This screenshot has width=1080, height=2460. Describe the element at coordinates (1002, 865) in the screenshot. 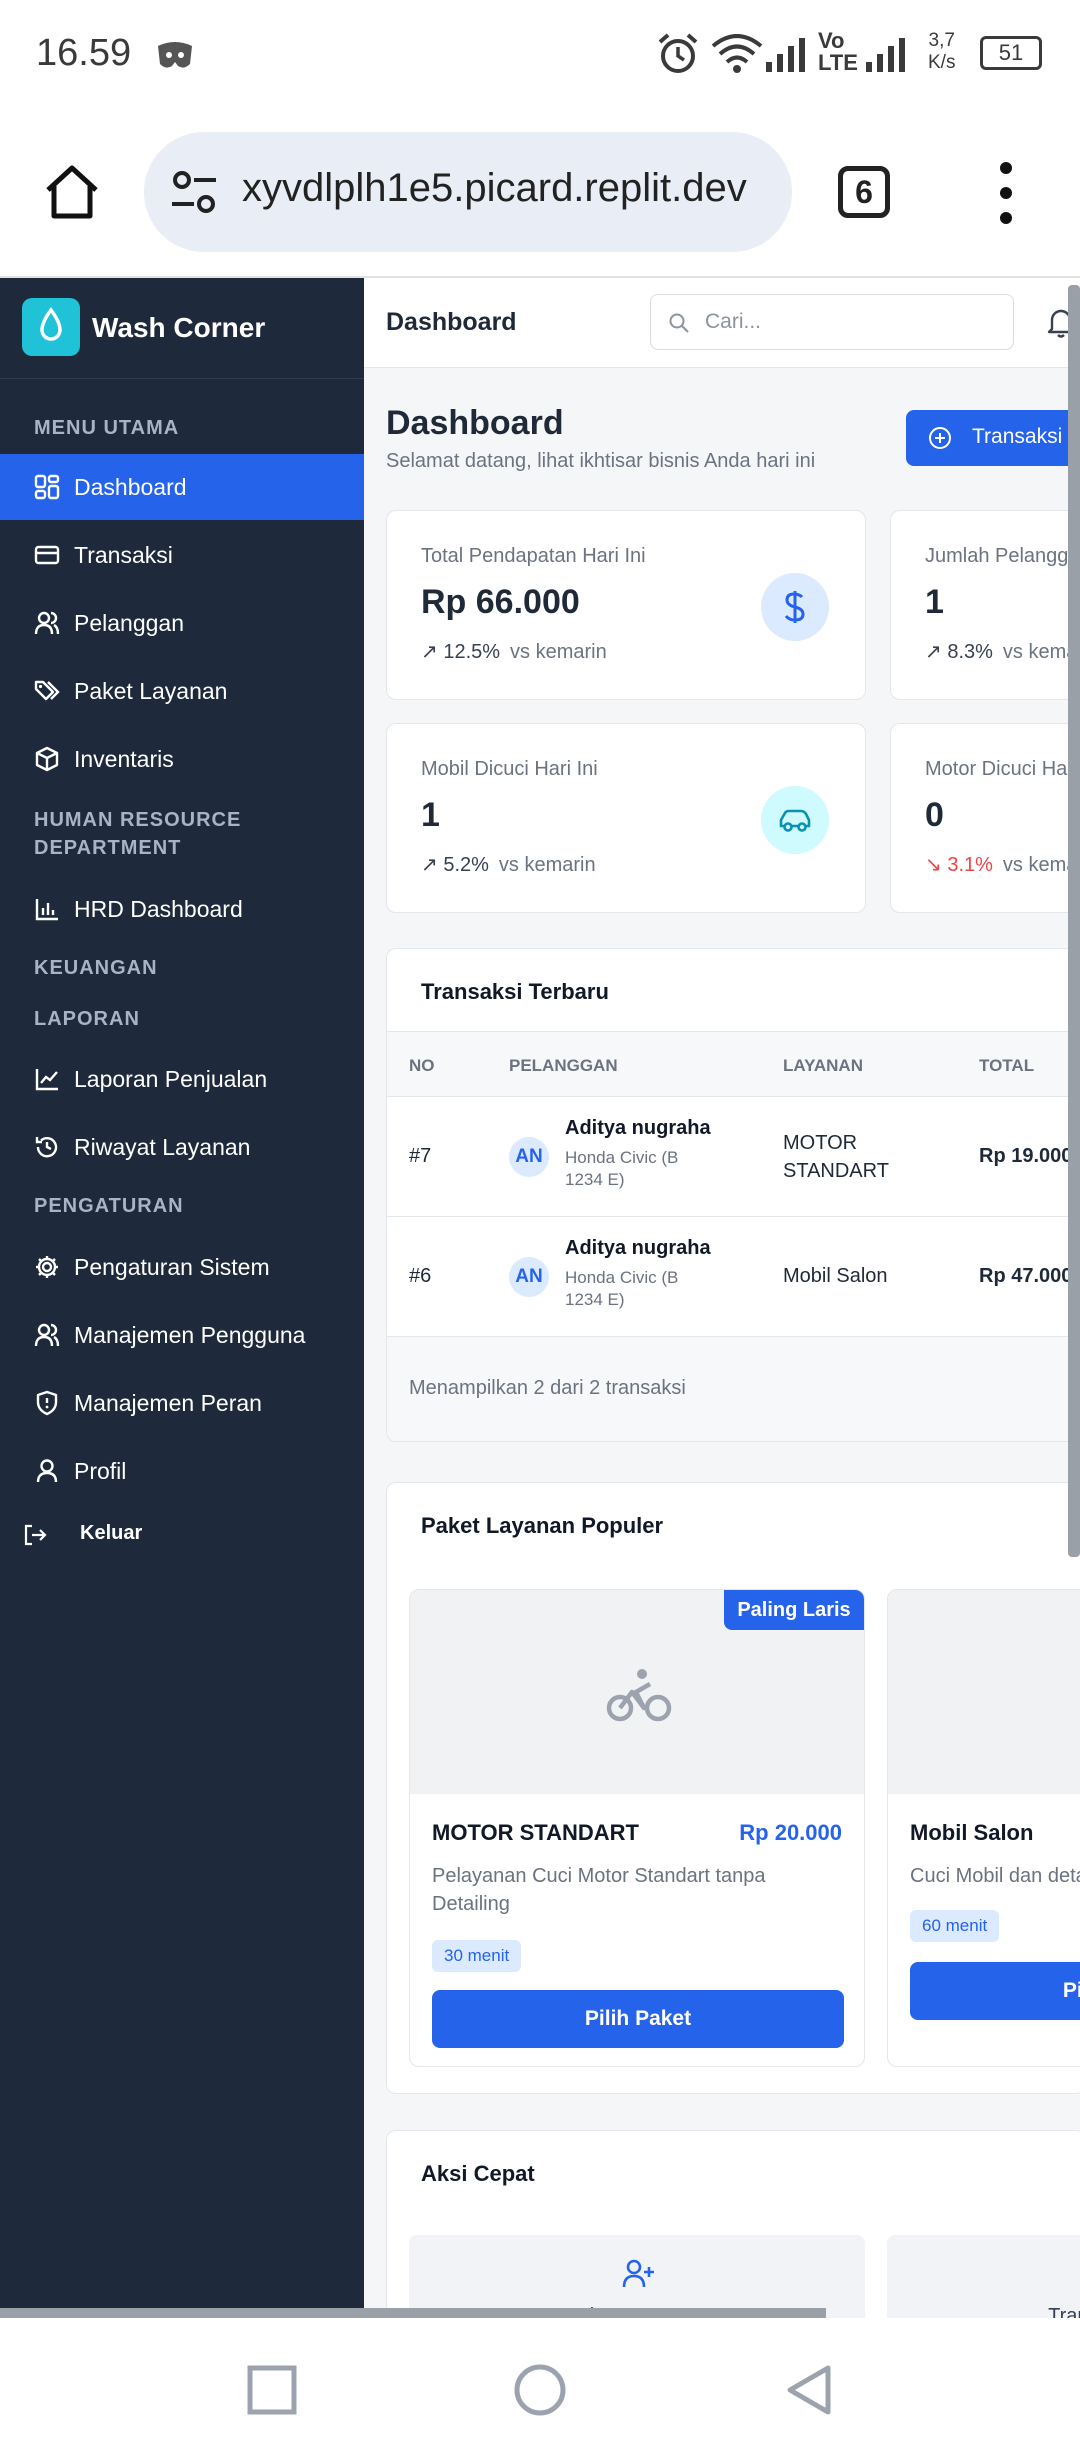

I see `stat-change: ↘ 3.1%vs kemarin` at that location.